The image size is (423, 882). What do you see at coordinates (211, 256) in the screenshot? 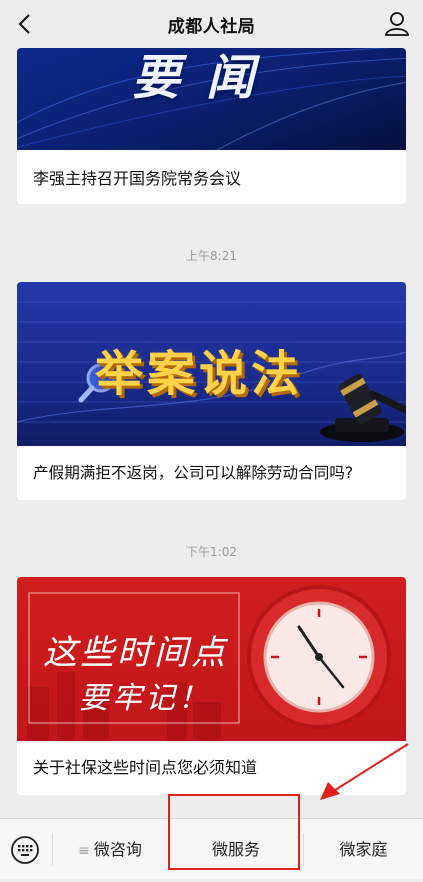
I see `timestamp: 上午8:21` at bounding box center [211, 256].